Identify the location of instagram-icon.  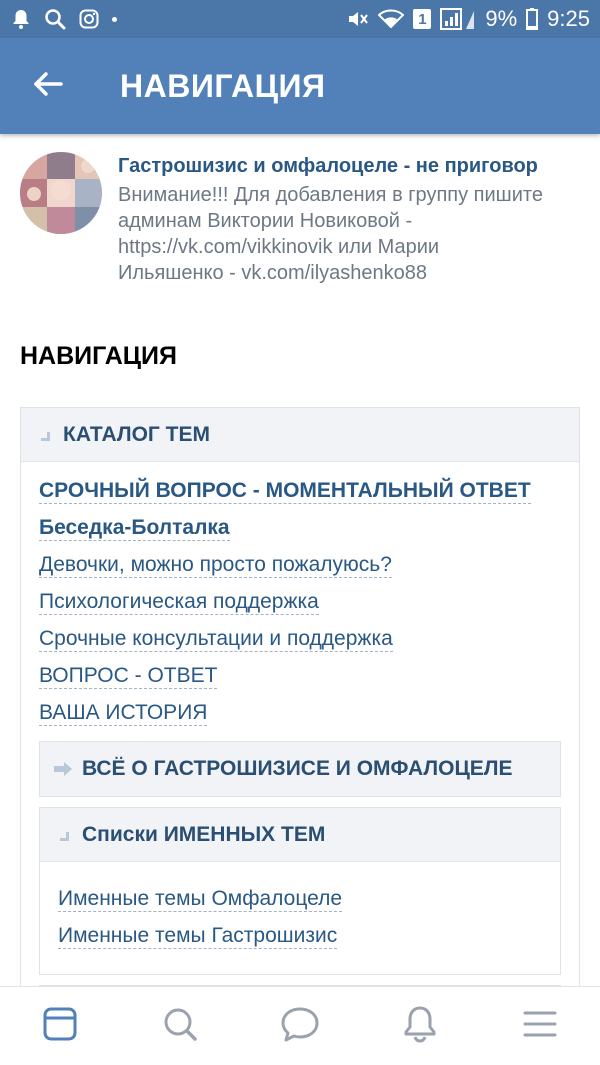
(89, 19).